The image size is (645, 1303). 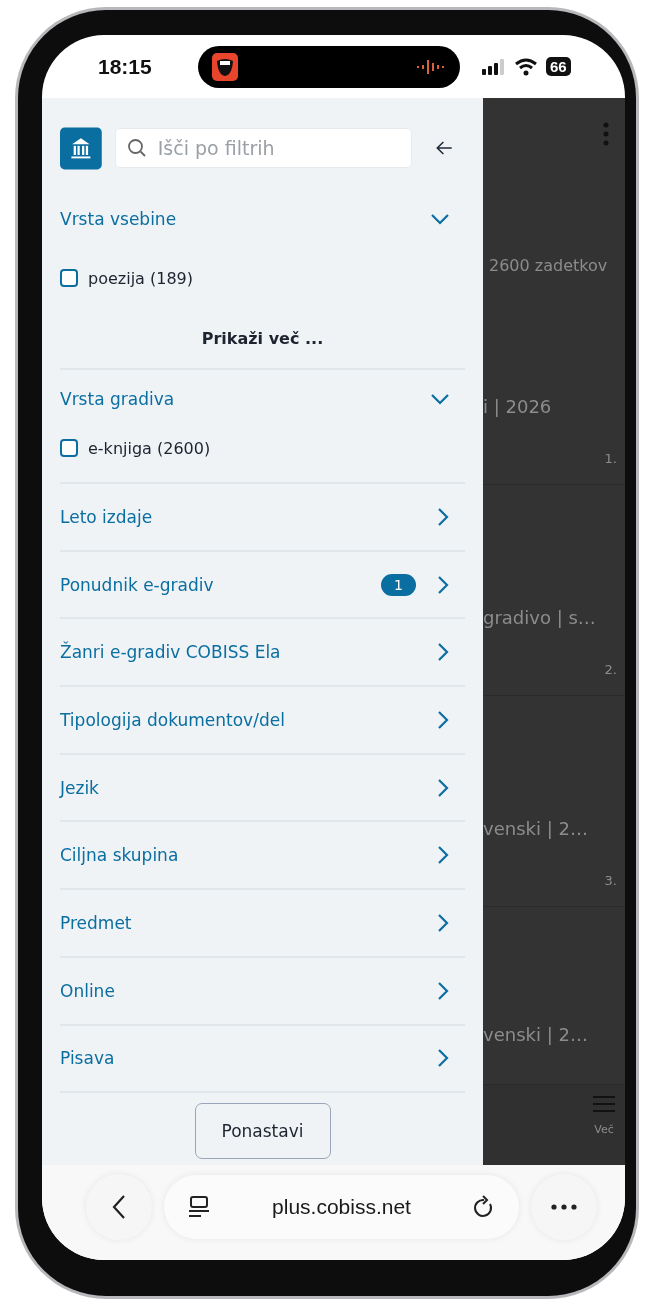 What do you see at coordinates (225, 66) in the screenshot?
I see `app-icon` at bounding box center [225, 66].